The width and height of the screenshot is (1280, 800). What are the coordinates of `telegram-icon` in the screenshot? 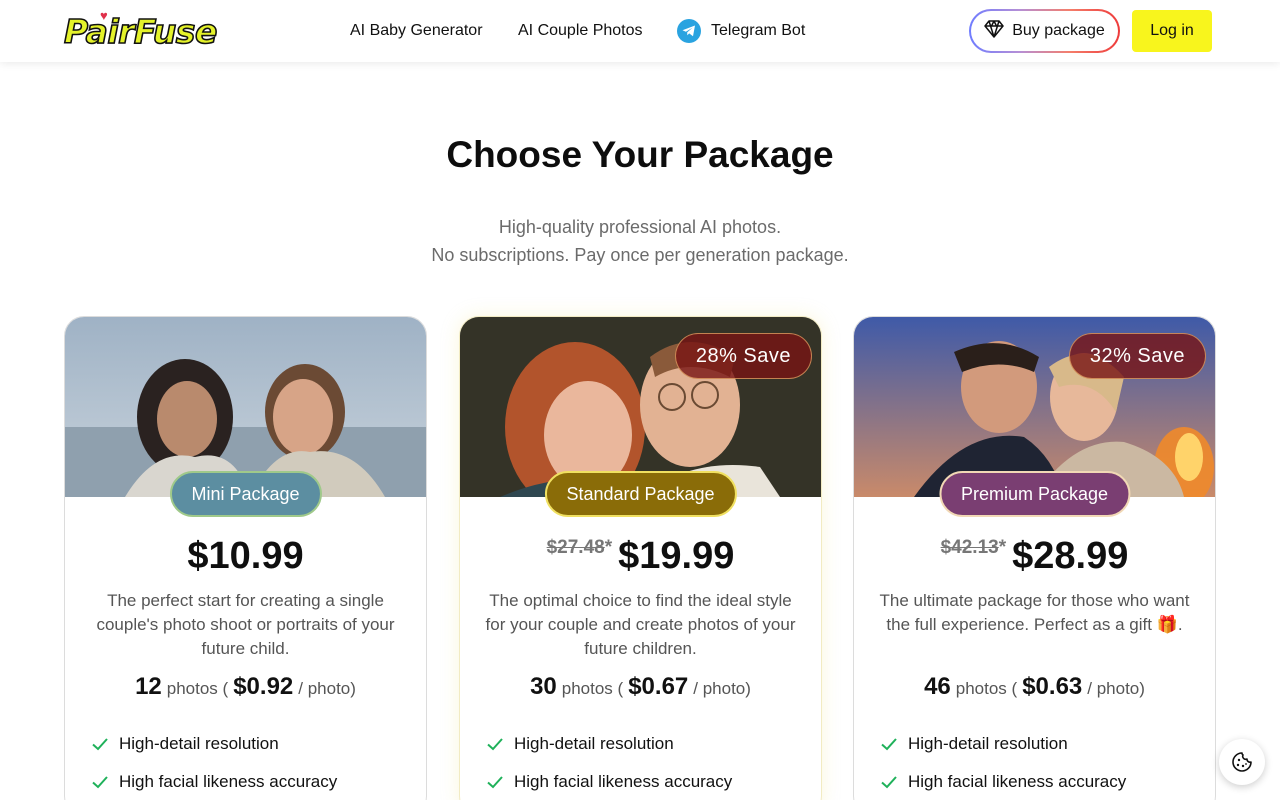 It's located at (689, 31).